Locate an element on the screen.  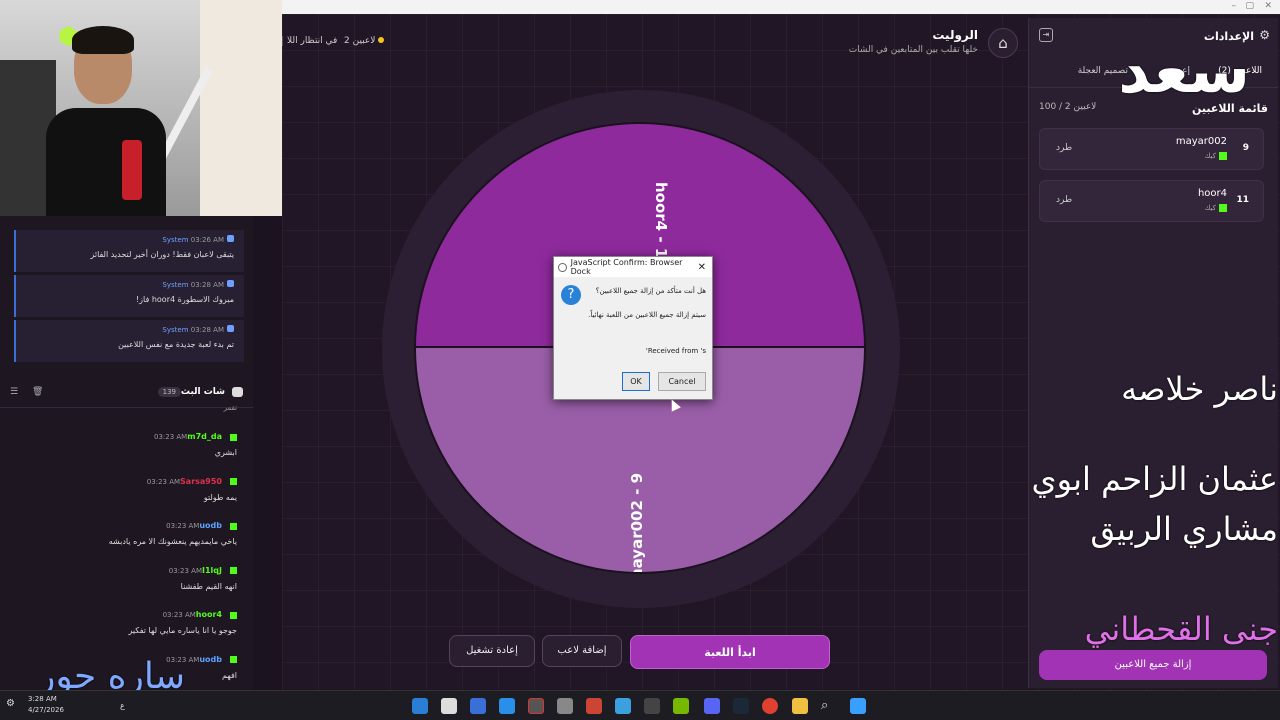
waiting-status: في انتظار اللا is located at coordinates (309, 41).